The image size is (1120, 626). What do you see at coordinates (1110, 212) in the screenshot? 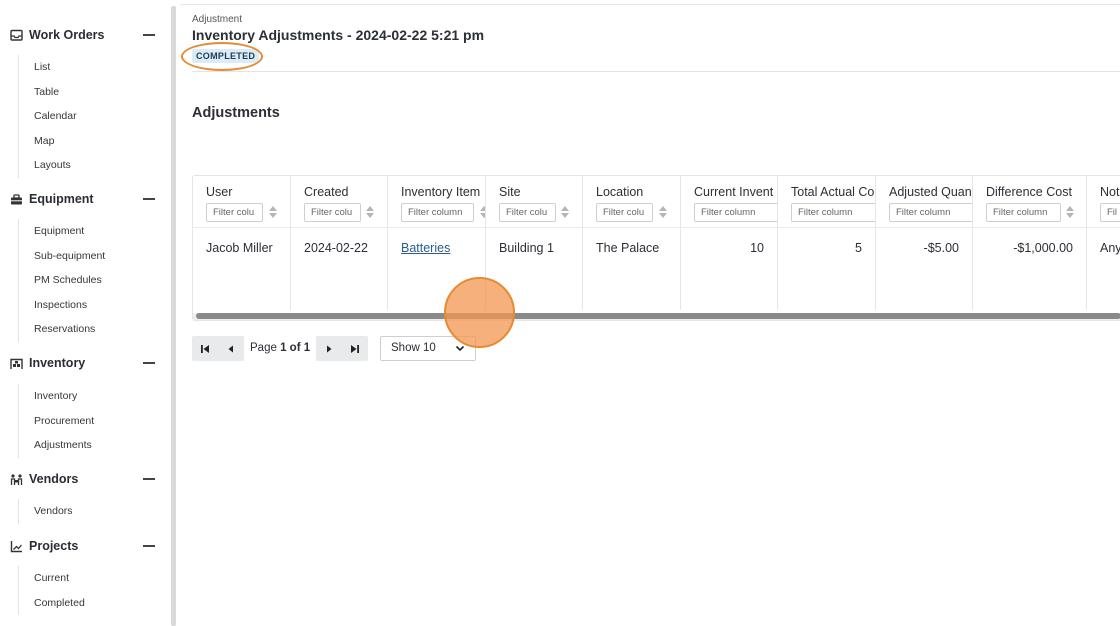
I see `column-filter-input: Fil` at bounding box center [1110, 212].